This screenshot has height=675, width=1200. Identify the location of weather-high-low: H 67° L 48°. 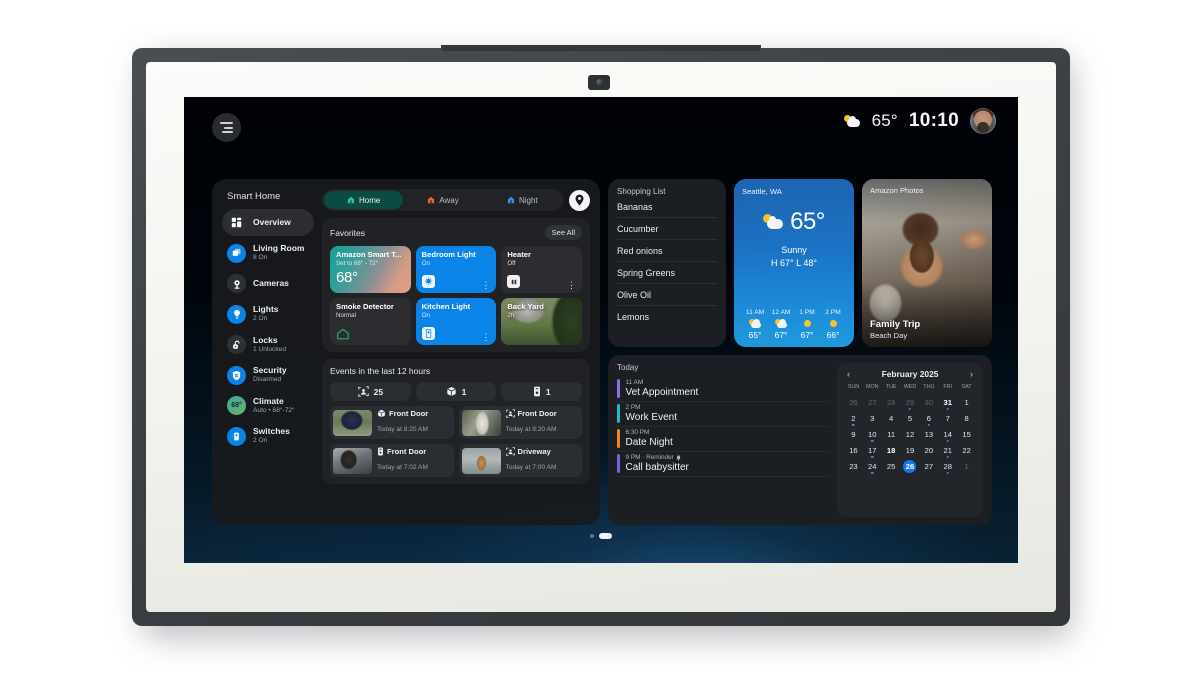
(794, 263).